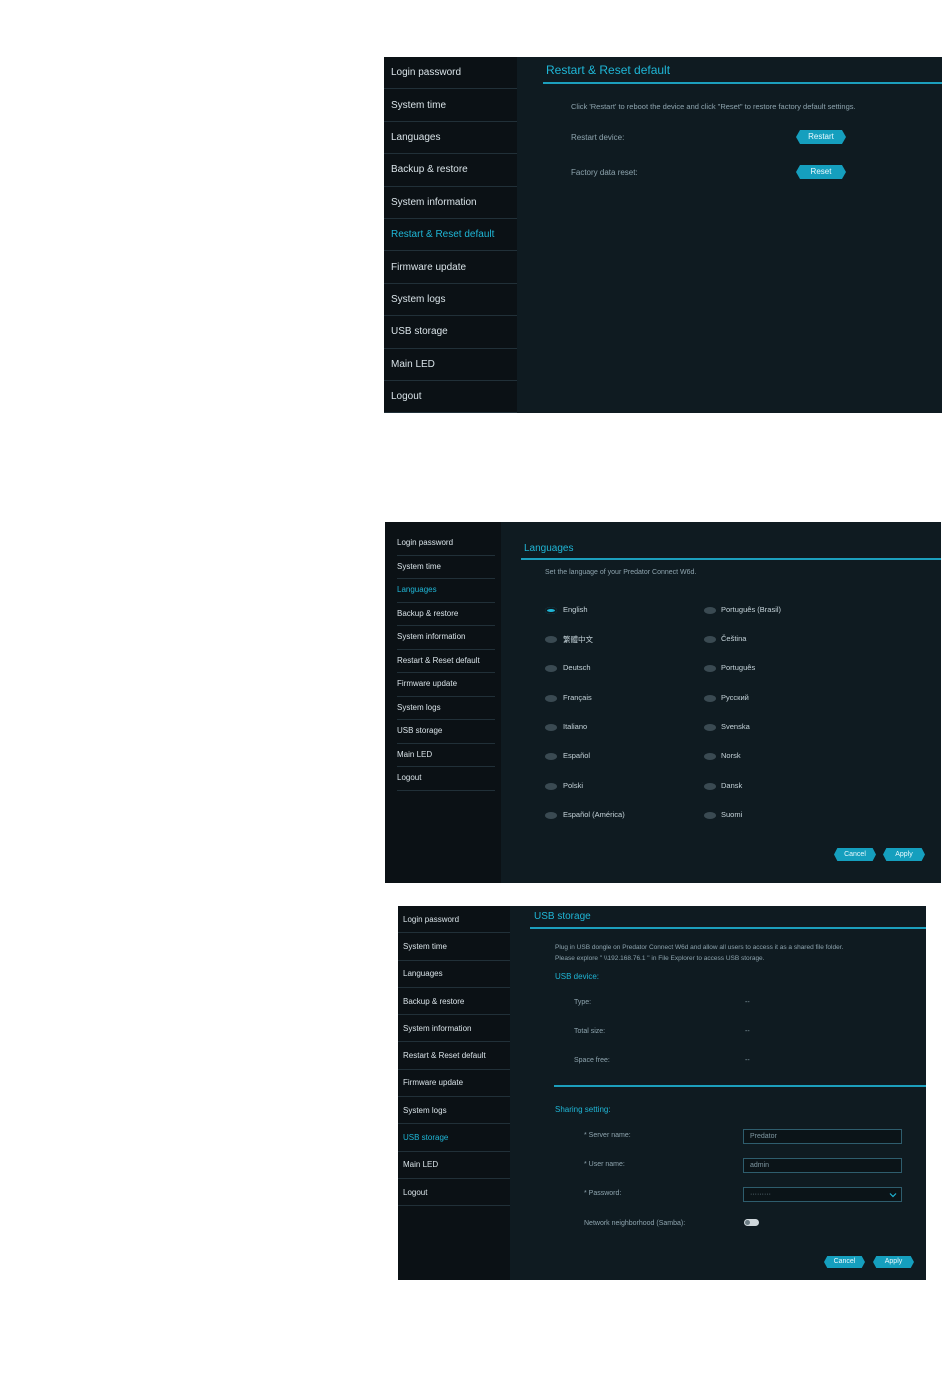 The image size is (950, 1389). I want to click on reset-button: Reset, so click(821, 172).